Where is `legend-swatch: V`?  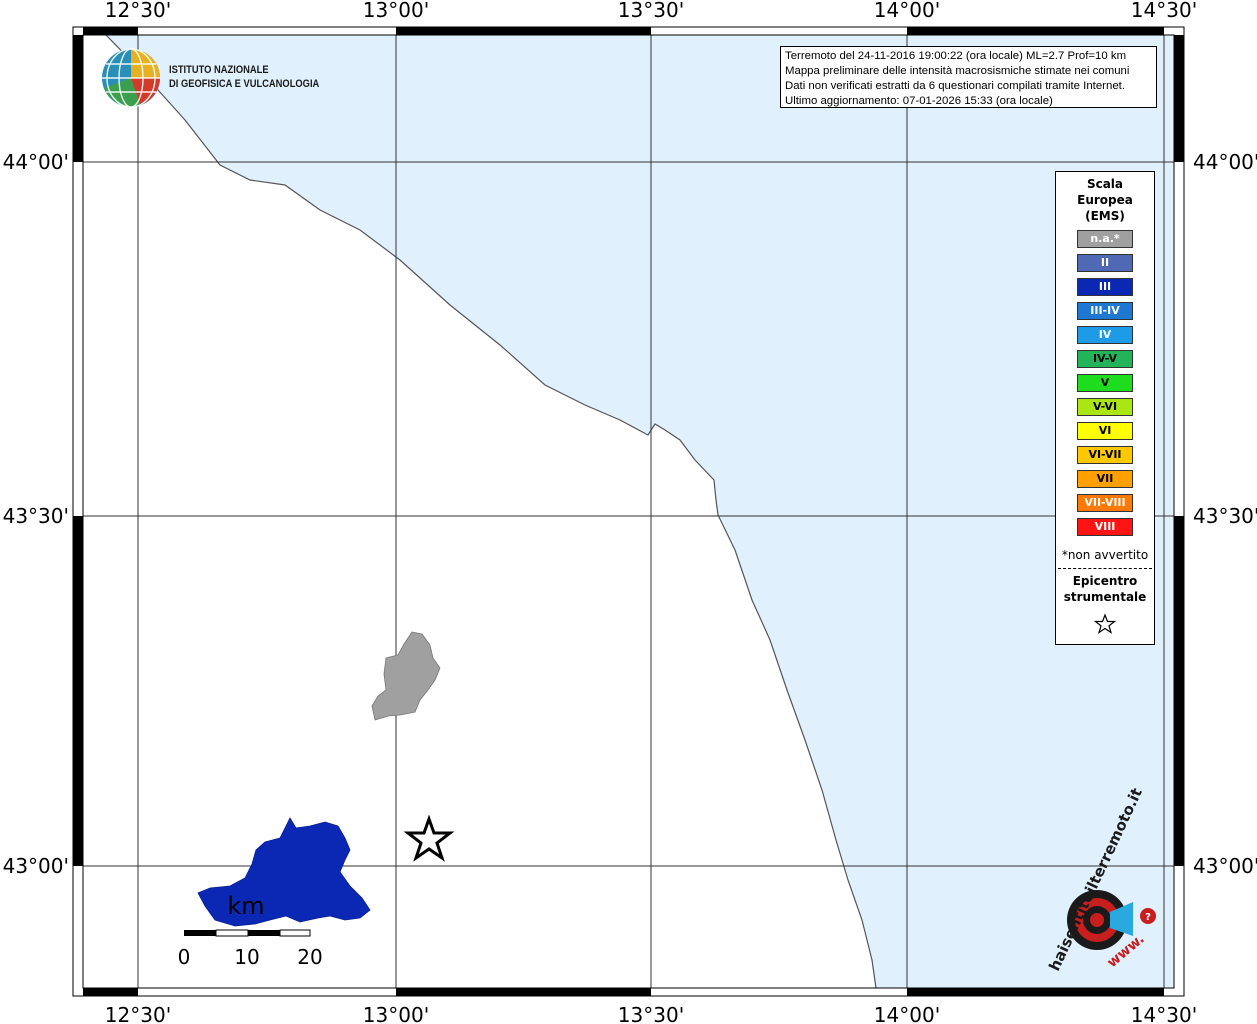
legend-swatch: V is located at coordinates (1105, 383).